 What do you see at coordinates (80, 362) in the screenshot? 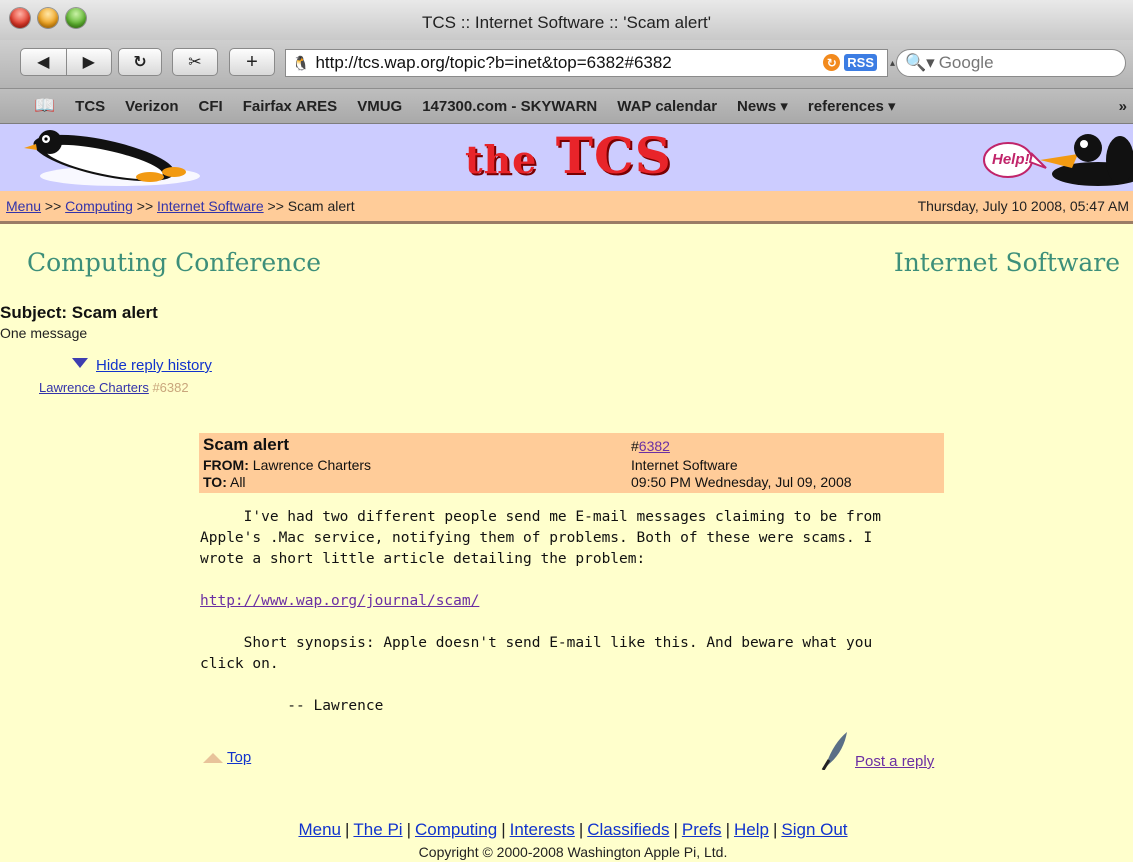
I see `triangle-down-icon` at bounding box center [80, 362].